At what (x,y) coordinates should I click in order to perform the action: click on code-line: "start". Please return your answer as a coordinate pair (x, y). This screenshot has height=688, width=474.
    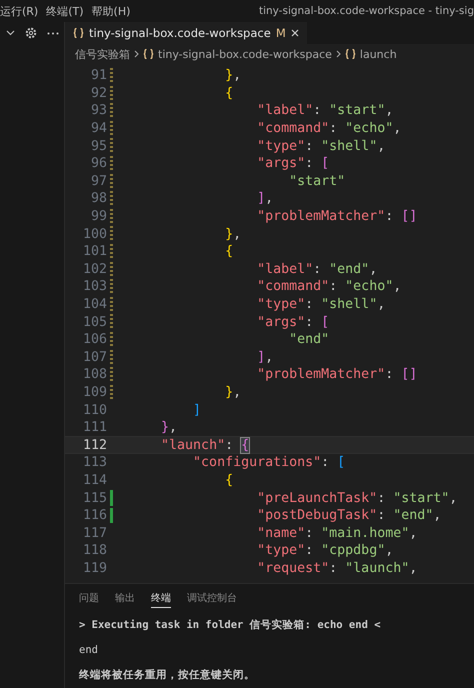
    Looking at the image, I should click on (317, 181).